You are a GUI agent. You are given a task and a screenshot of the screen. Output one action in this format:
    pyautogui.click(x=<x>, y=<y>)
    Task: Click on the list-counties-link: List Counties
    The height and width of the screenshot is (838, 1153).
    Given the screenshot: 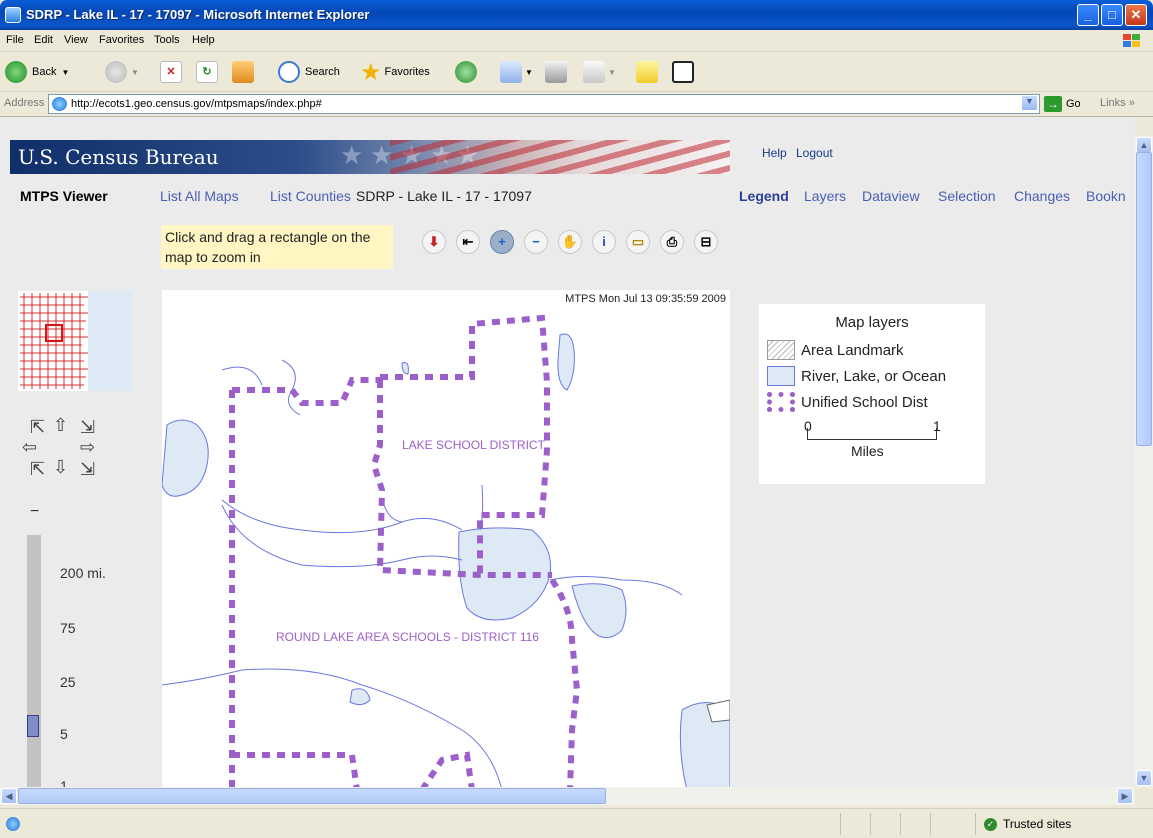 What is the action you would take?
    pyautogui.click(x=310, y=196)
    